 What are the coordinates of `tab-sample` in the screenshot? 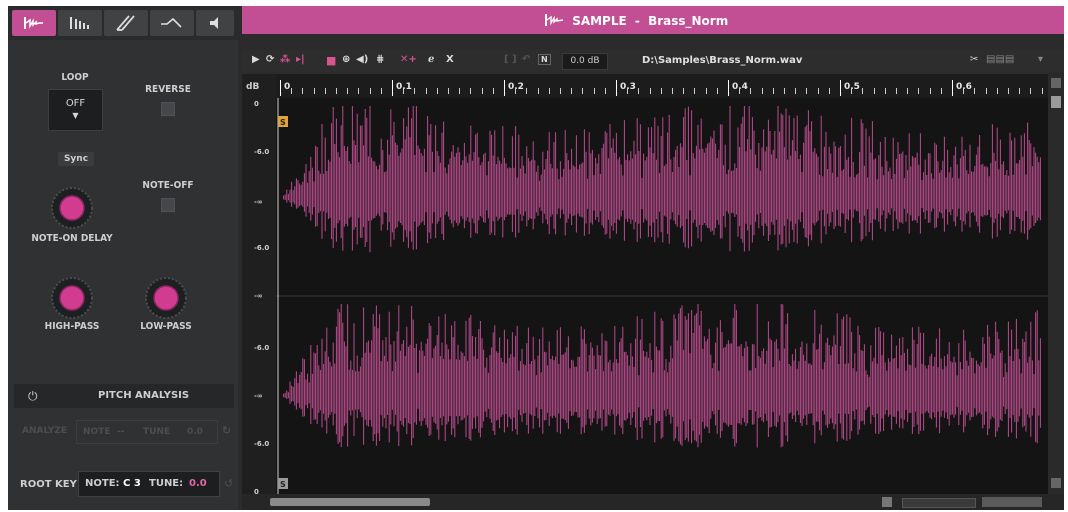 It's located at (34, 23).